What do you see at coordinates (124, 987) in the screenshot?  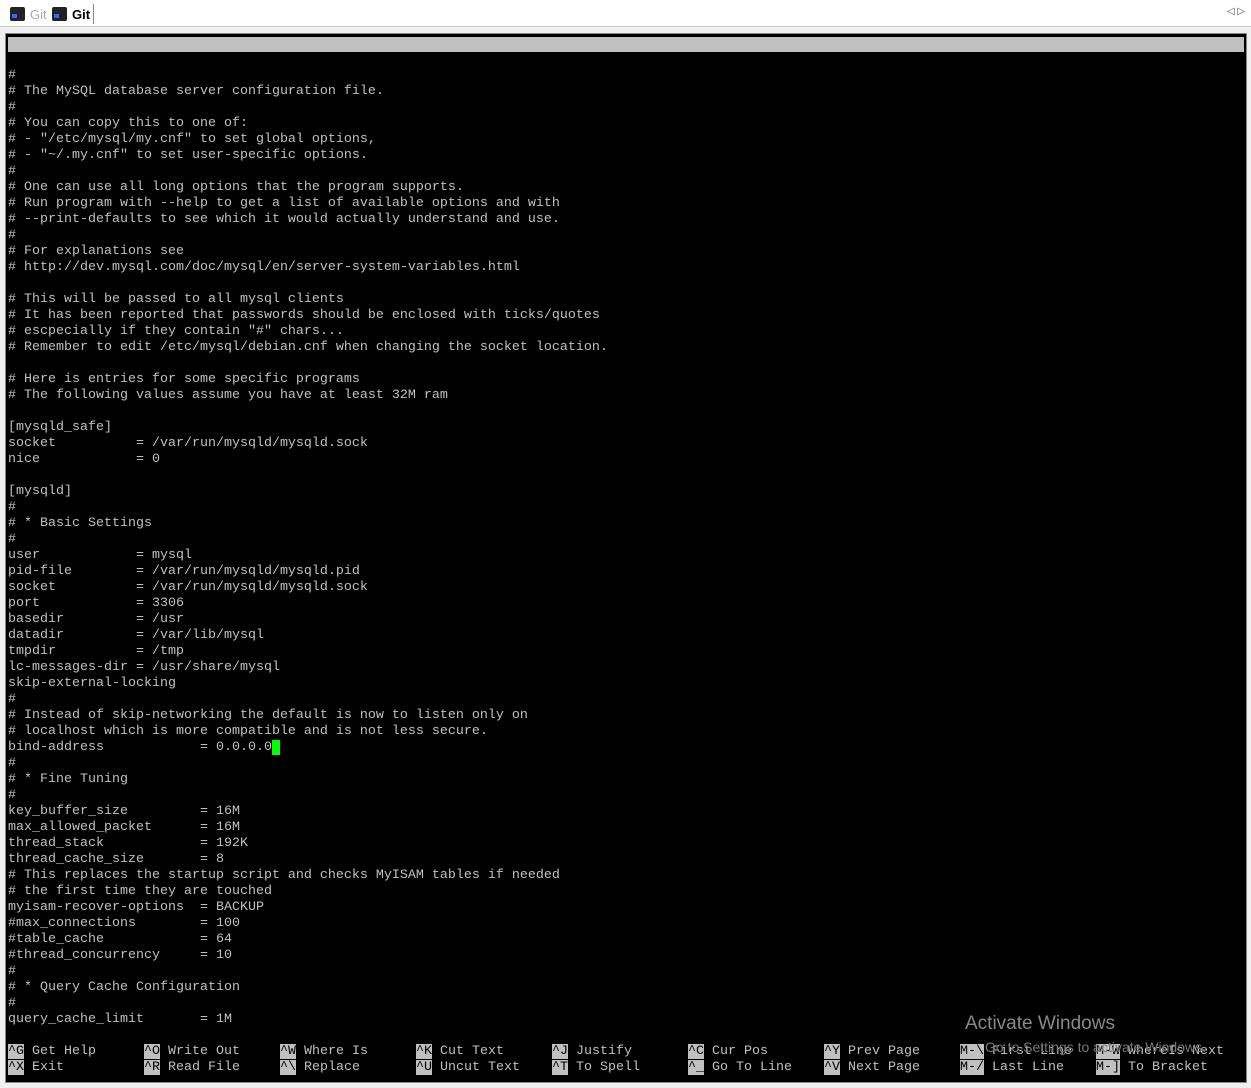 I see `editor-line: # * Query Cache Configuration` at bounding box center [124, 987].